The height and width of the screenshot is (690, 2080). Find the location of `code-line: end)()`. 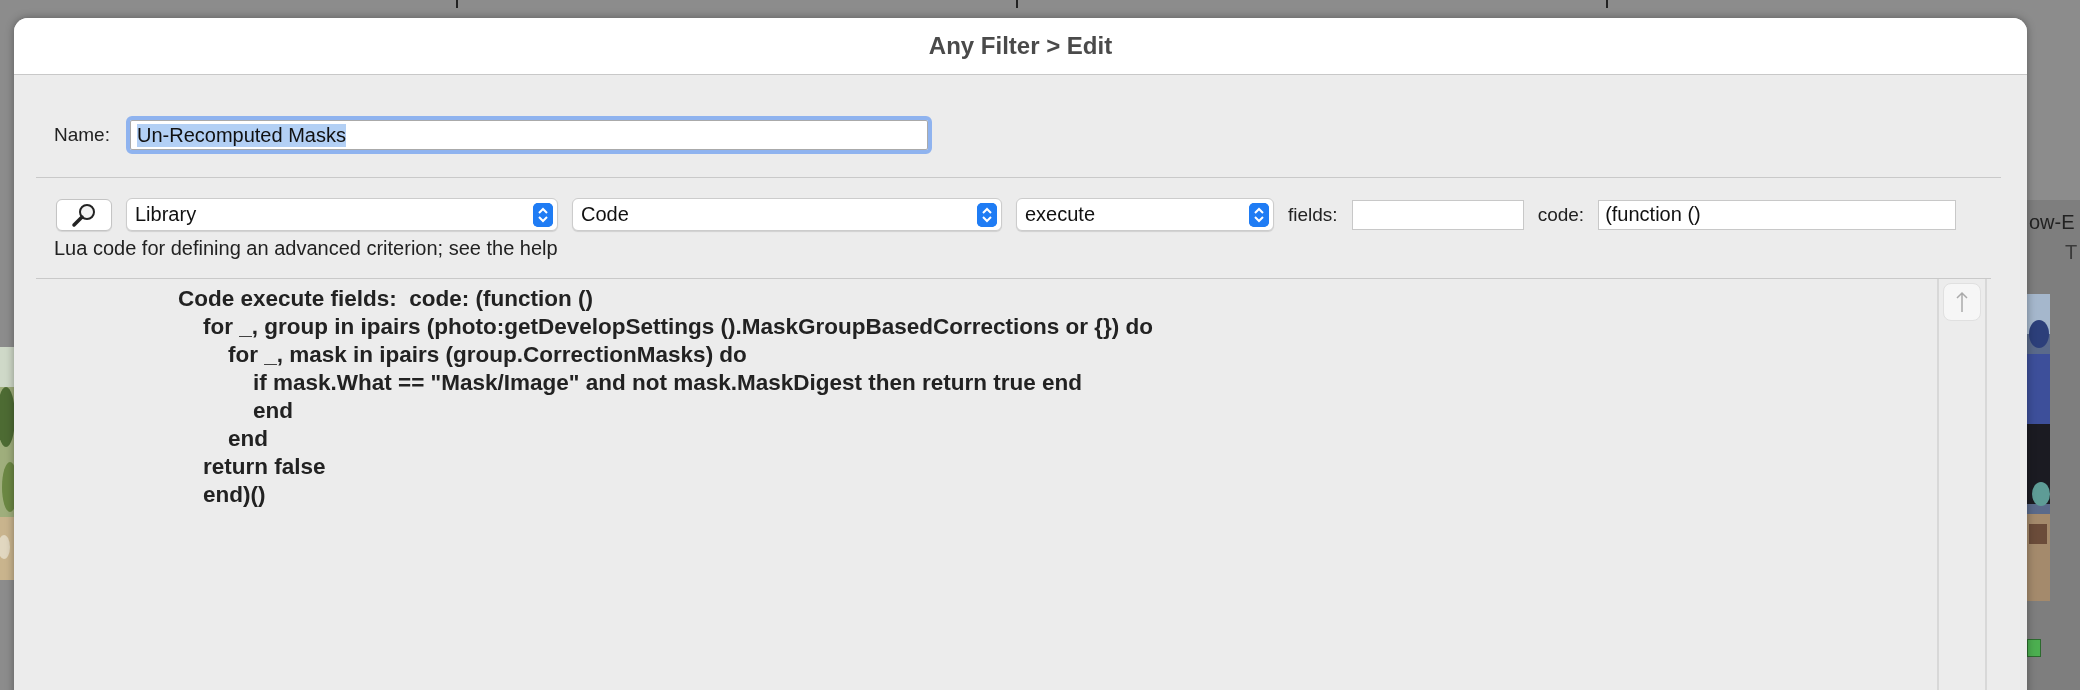

code-line: end)() is located at coordinates (234, 495).